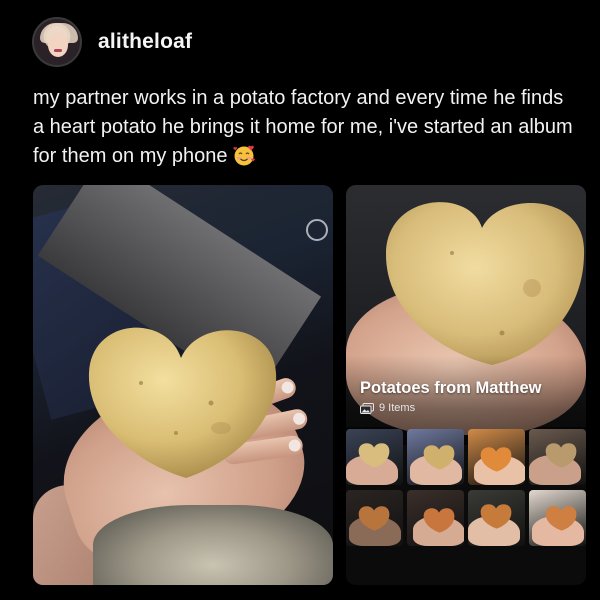 The image size is (600, 600). I want to click on username: alitheloaf, so click(145, 42).